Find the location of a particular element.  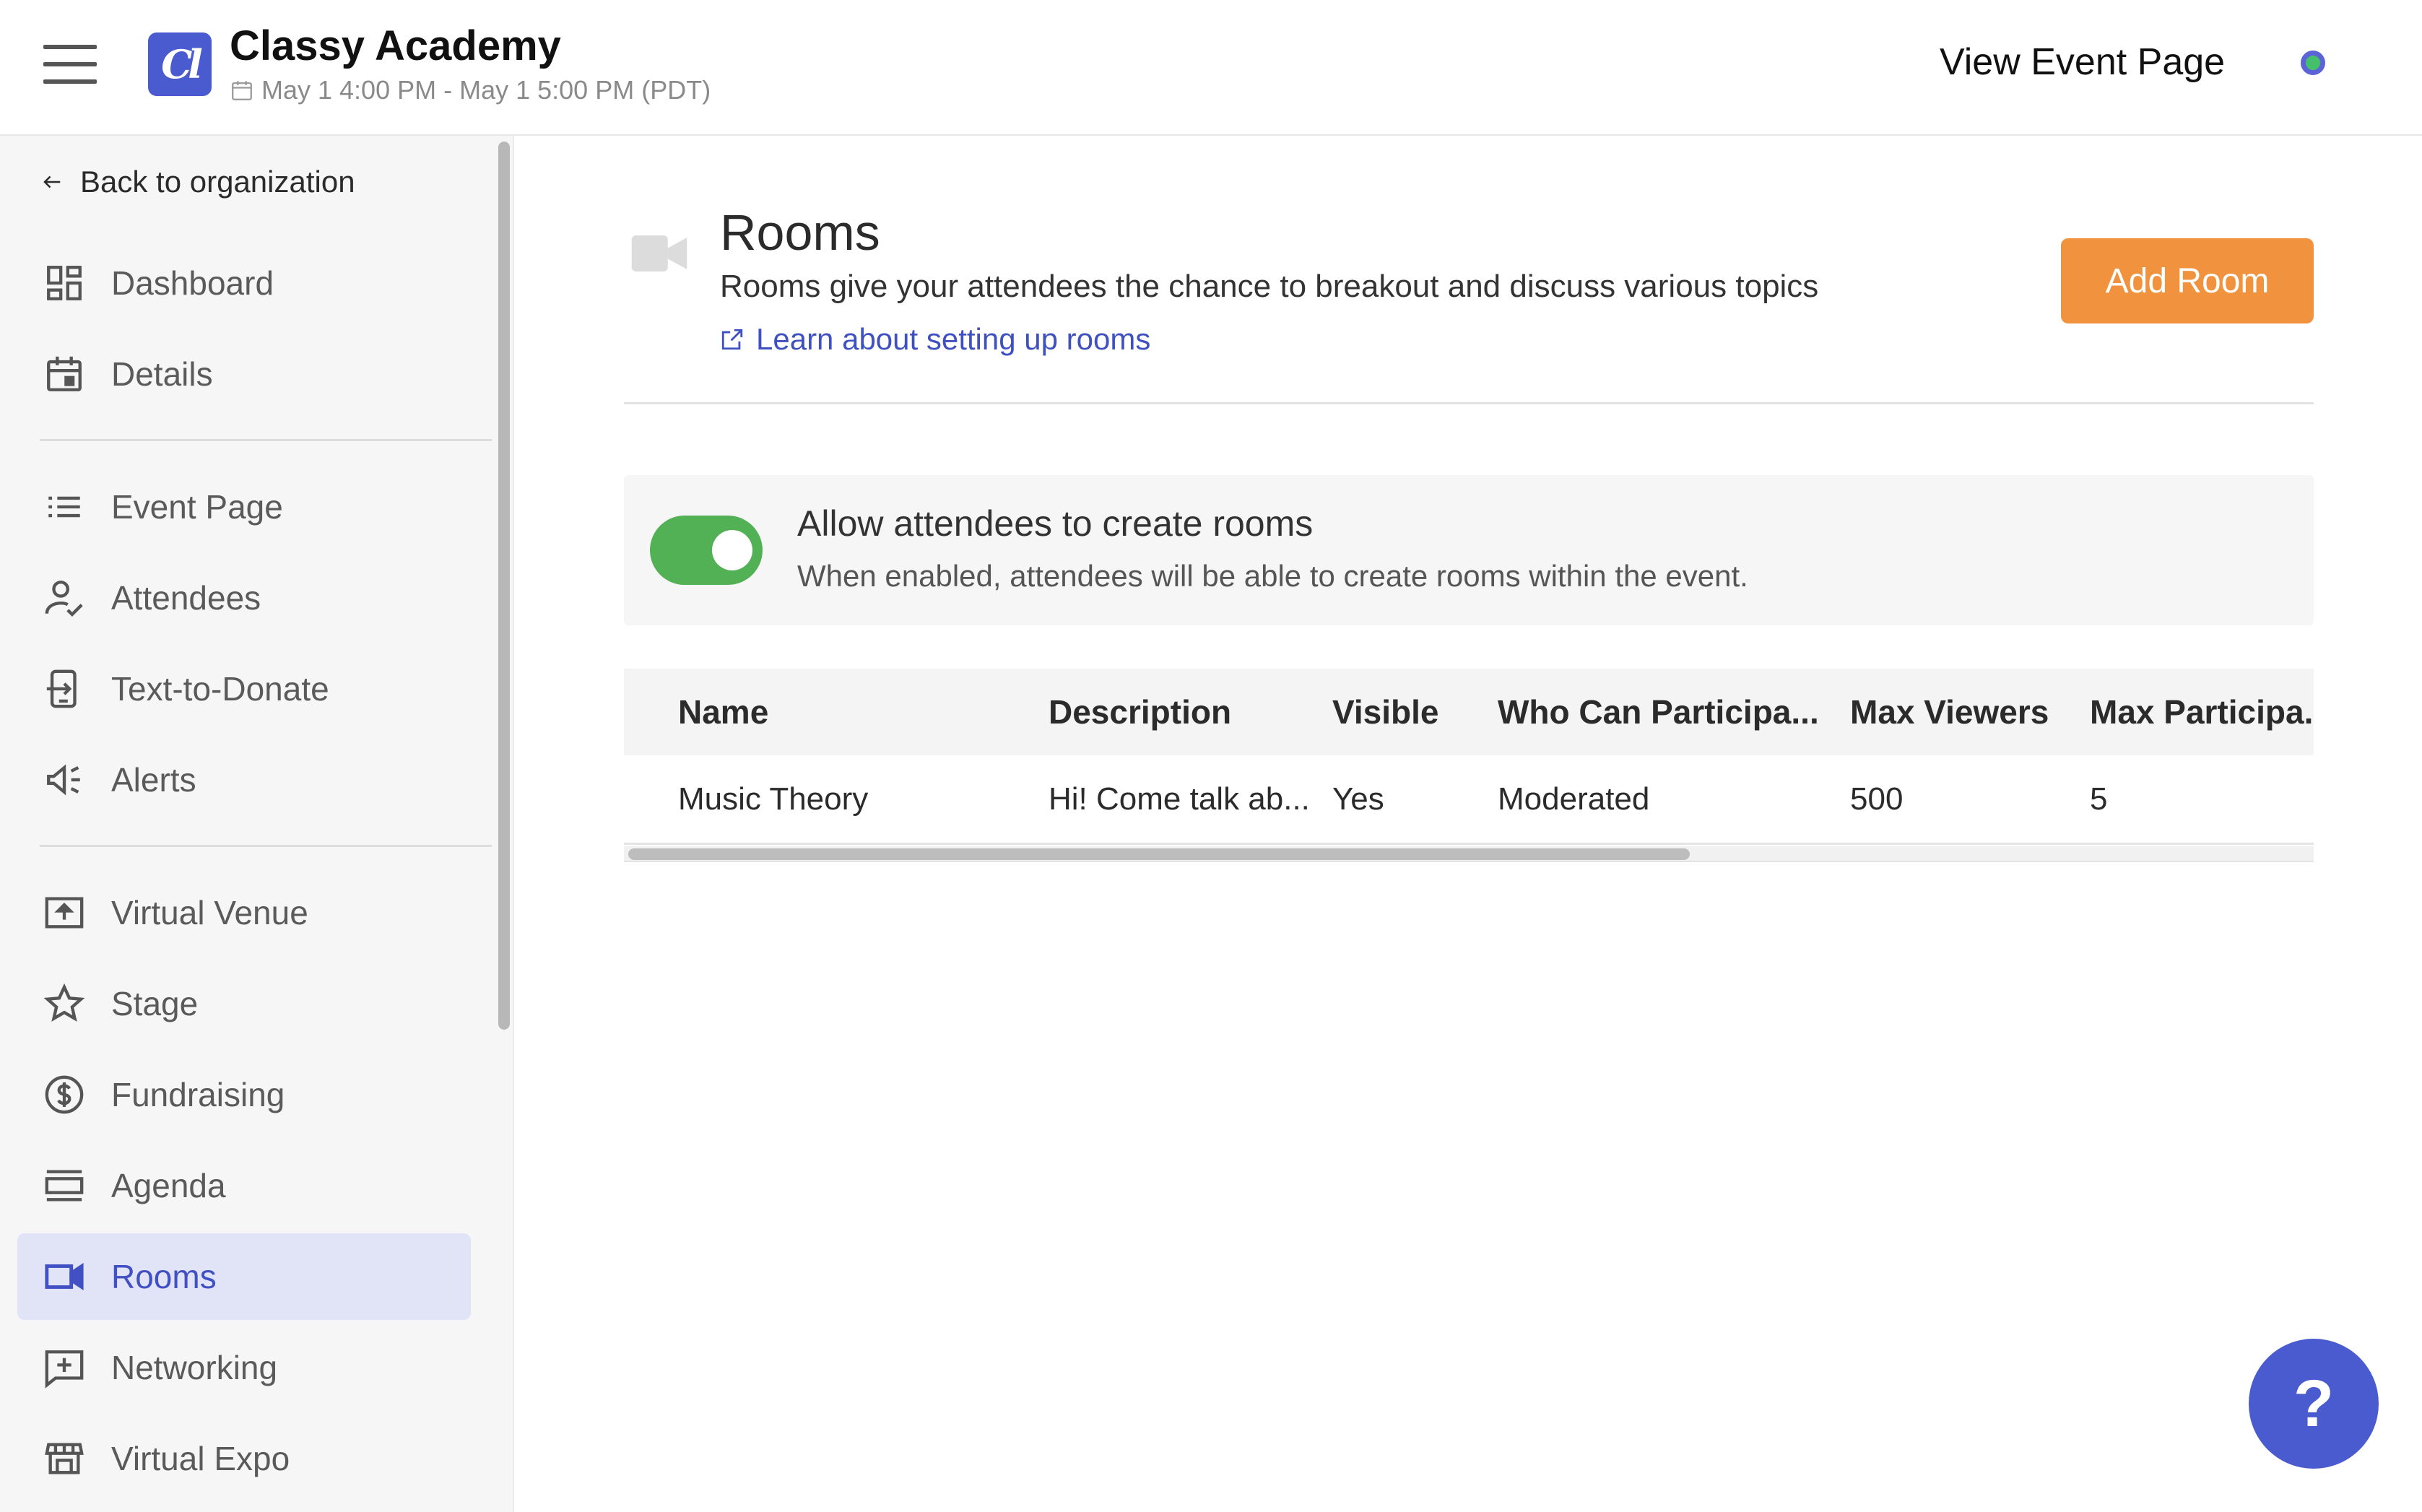

sidebar-item-networking: Networking is located at coordinates (244, 1367).